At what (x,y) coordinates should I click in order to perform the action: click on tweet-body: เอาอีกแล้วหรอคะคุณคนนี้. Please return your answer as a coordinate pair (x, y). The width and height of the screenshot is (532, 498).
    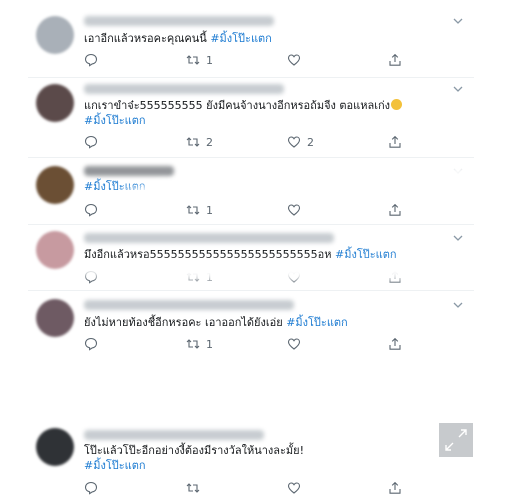
    Looking at the image, I should click on (145, 38).